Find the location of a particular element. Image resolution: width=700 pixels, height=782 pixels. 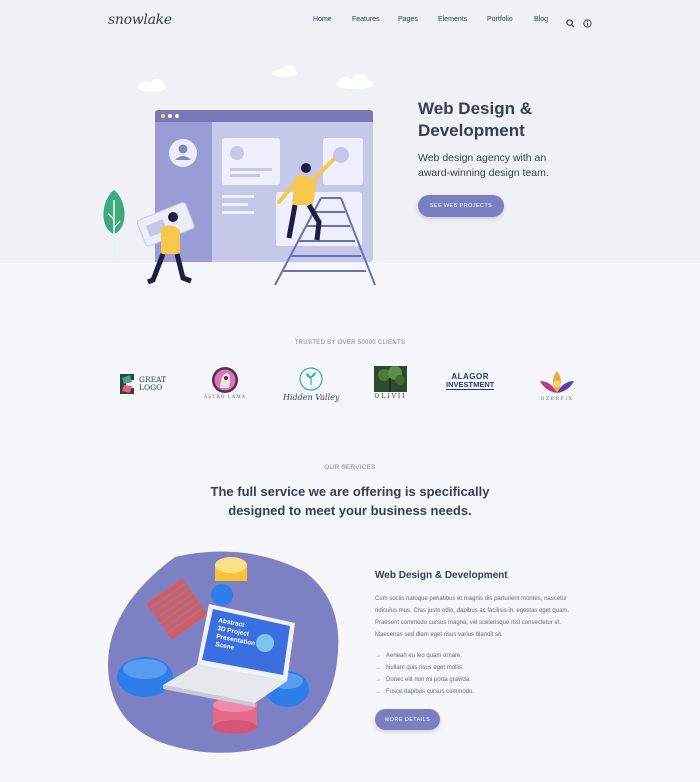

nav-item-elements: Elements is located at coordinates (462, 19).